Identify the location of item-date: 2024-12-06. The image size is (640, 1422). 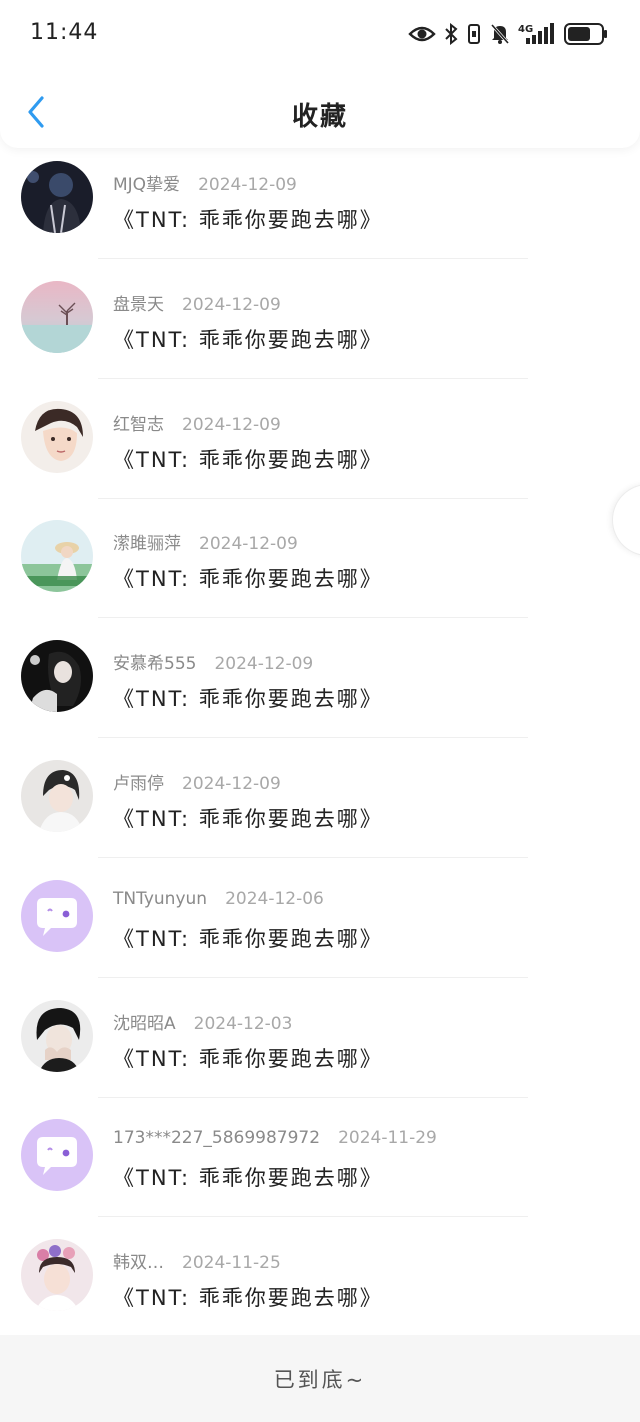
(274, 898).